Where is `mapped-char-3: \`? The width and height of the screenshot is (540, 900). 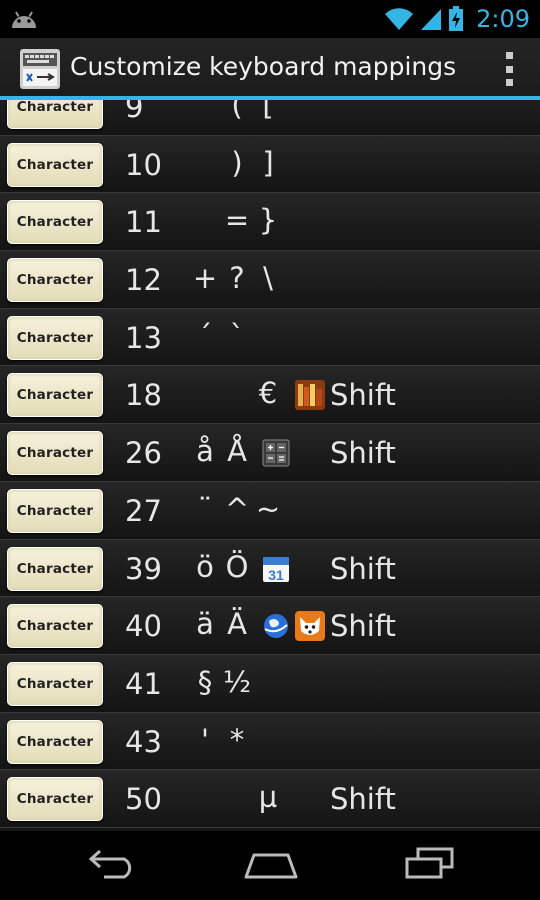
mapped-char-3: \ is located at coordinates (268, 278).